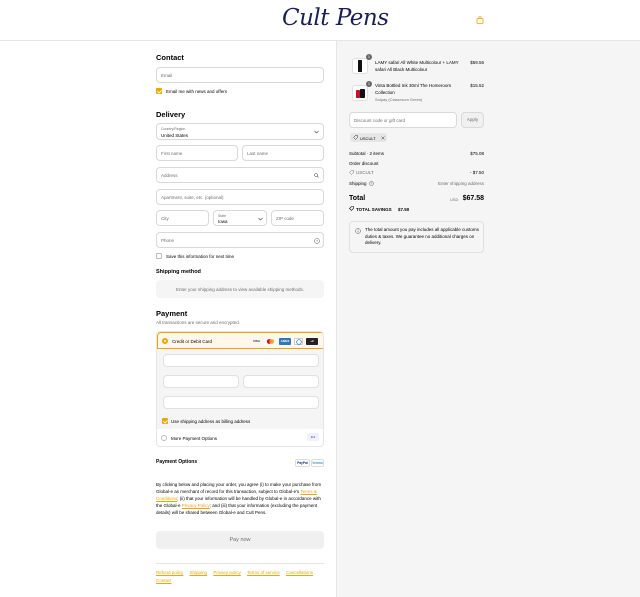 The image size is (640, 597). Describe the element at coordinates (240, 131) in the screenshot. I see `country-select: Country/Region United States` at that location.